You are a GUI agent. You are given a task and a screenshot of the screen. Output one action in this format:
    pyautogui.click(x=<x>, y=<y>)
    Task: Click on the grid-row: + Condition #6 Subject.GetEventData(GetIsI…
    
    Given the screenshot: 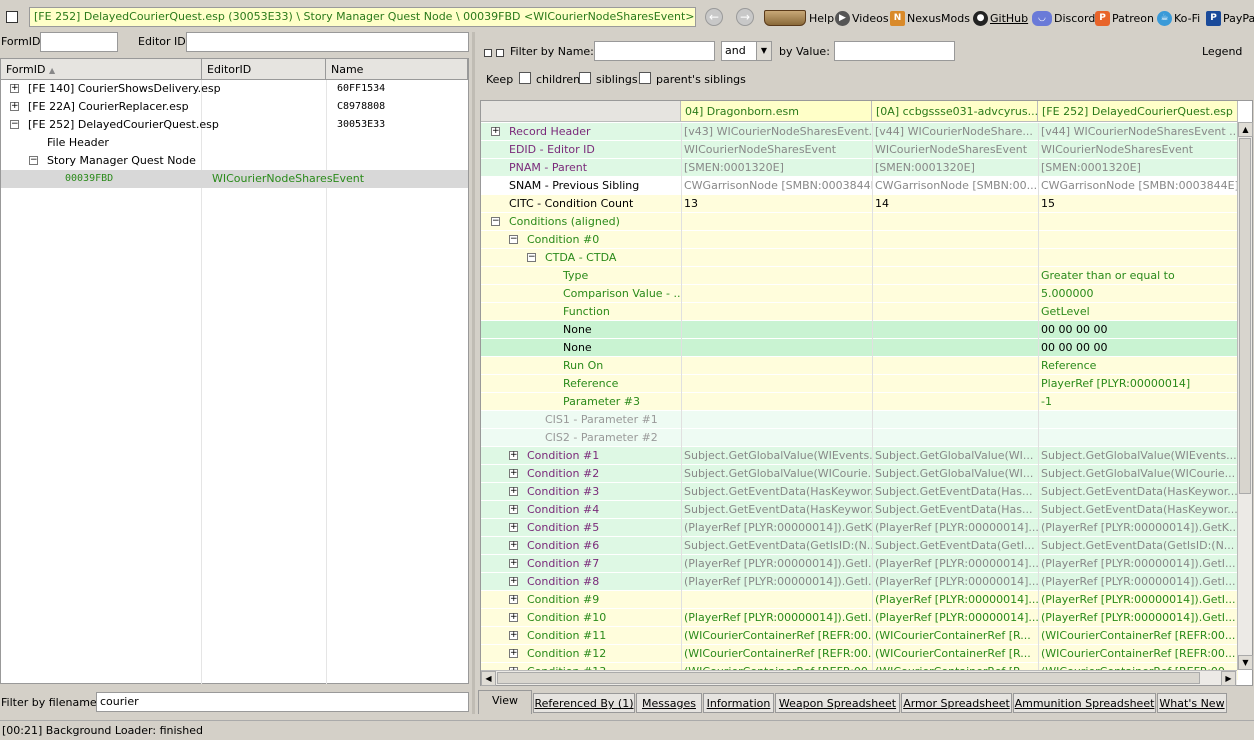 What is the action you would take?
    pyautogui.click(x=859, y=546)
    